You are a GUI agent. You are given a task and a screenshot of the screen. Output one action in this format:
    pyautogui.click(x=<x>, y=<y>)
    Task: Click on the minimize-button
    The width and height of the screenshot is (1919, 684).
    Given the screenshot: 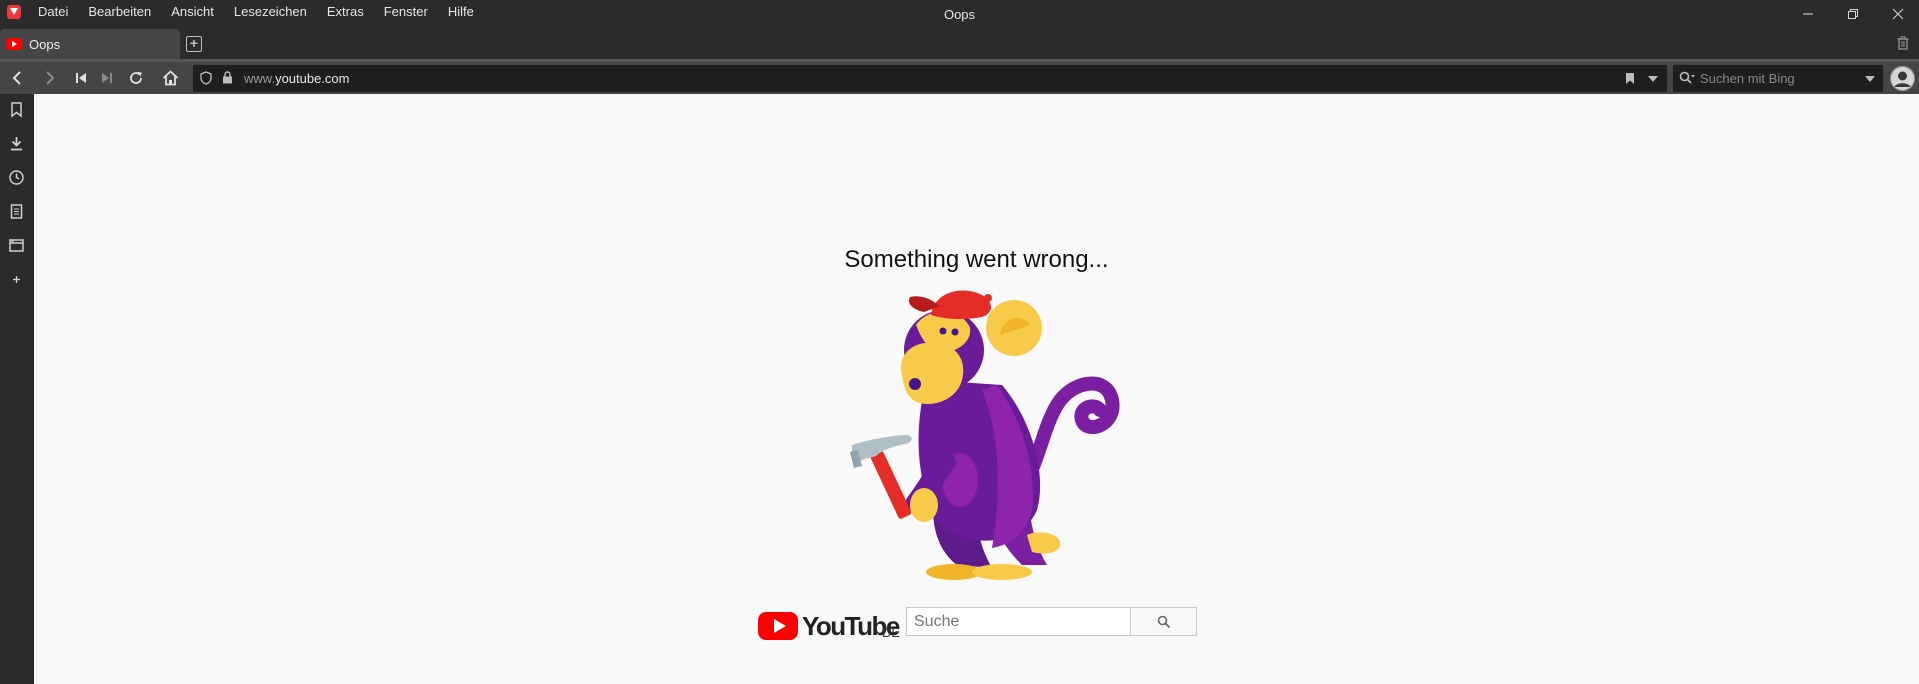 What is the action you would take?
    pyautogui.click(x=1808, y=15)
    